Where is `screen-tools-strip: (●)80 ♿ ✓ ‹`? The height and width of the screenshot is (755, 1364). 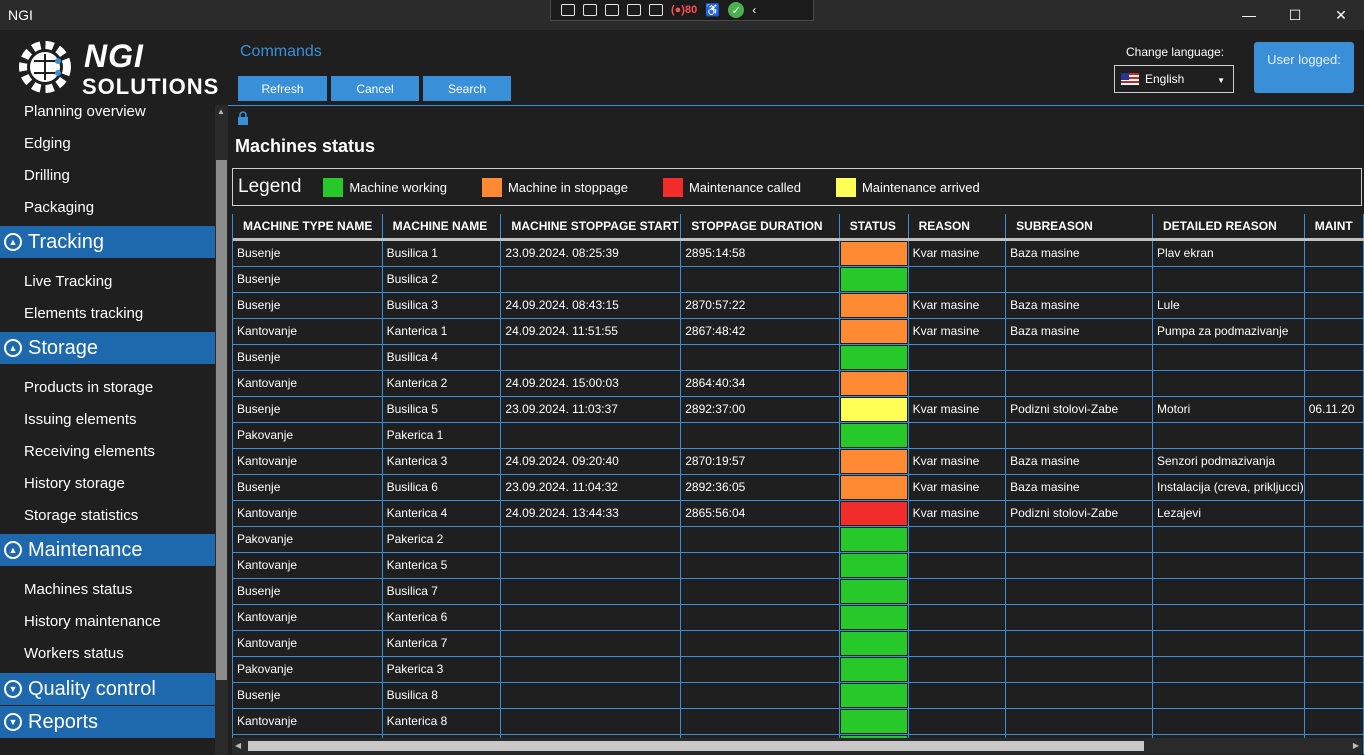 screen-tools-strip: (●)80 ♿ ✓ ‹ is located at coordinates (682, 10).